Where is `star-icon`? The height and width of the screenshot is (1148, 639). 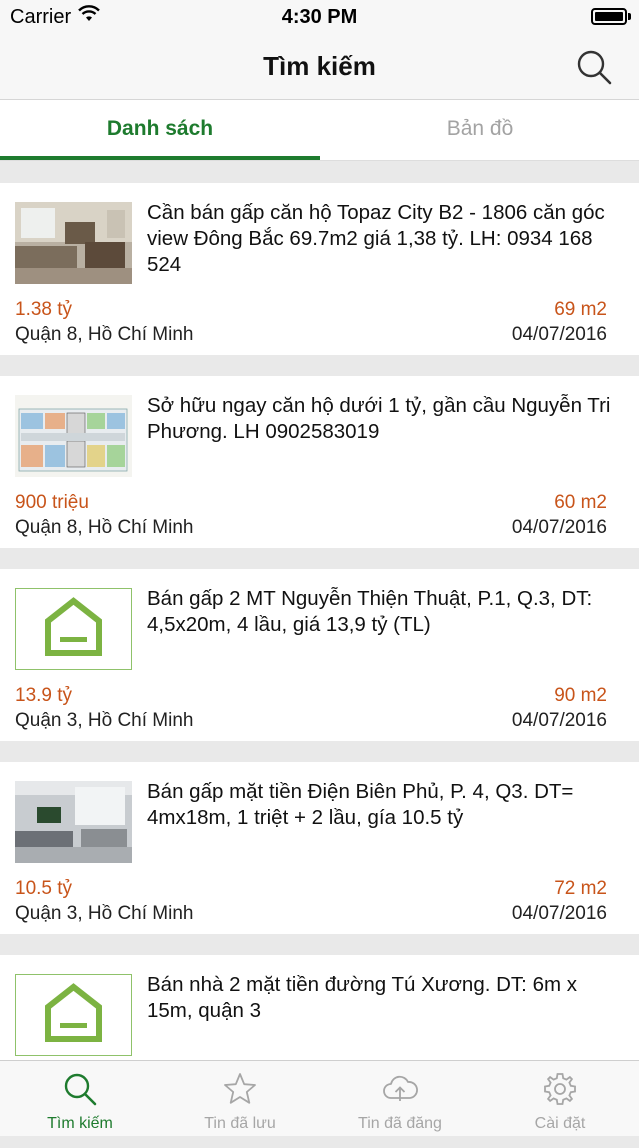
star-icon is located at coordinates (240, 1089).